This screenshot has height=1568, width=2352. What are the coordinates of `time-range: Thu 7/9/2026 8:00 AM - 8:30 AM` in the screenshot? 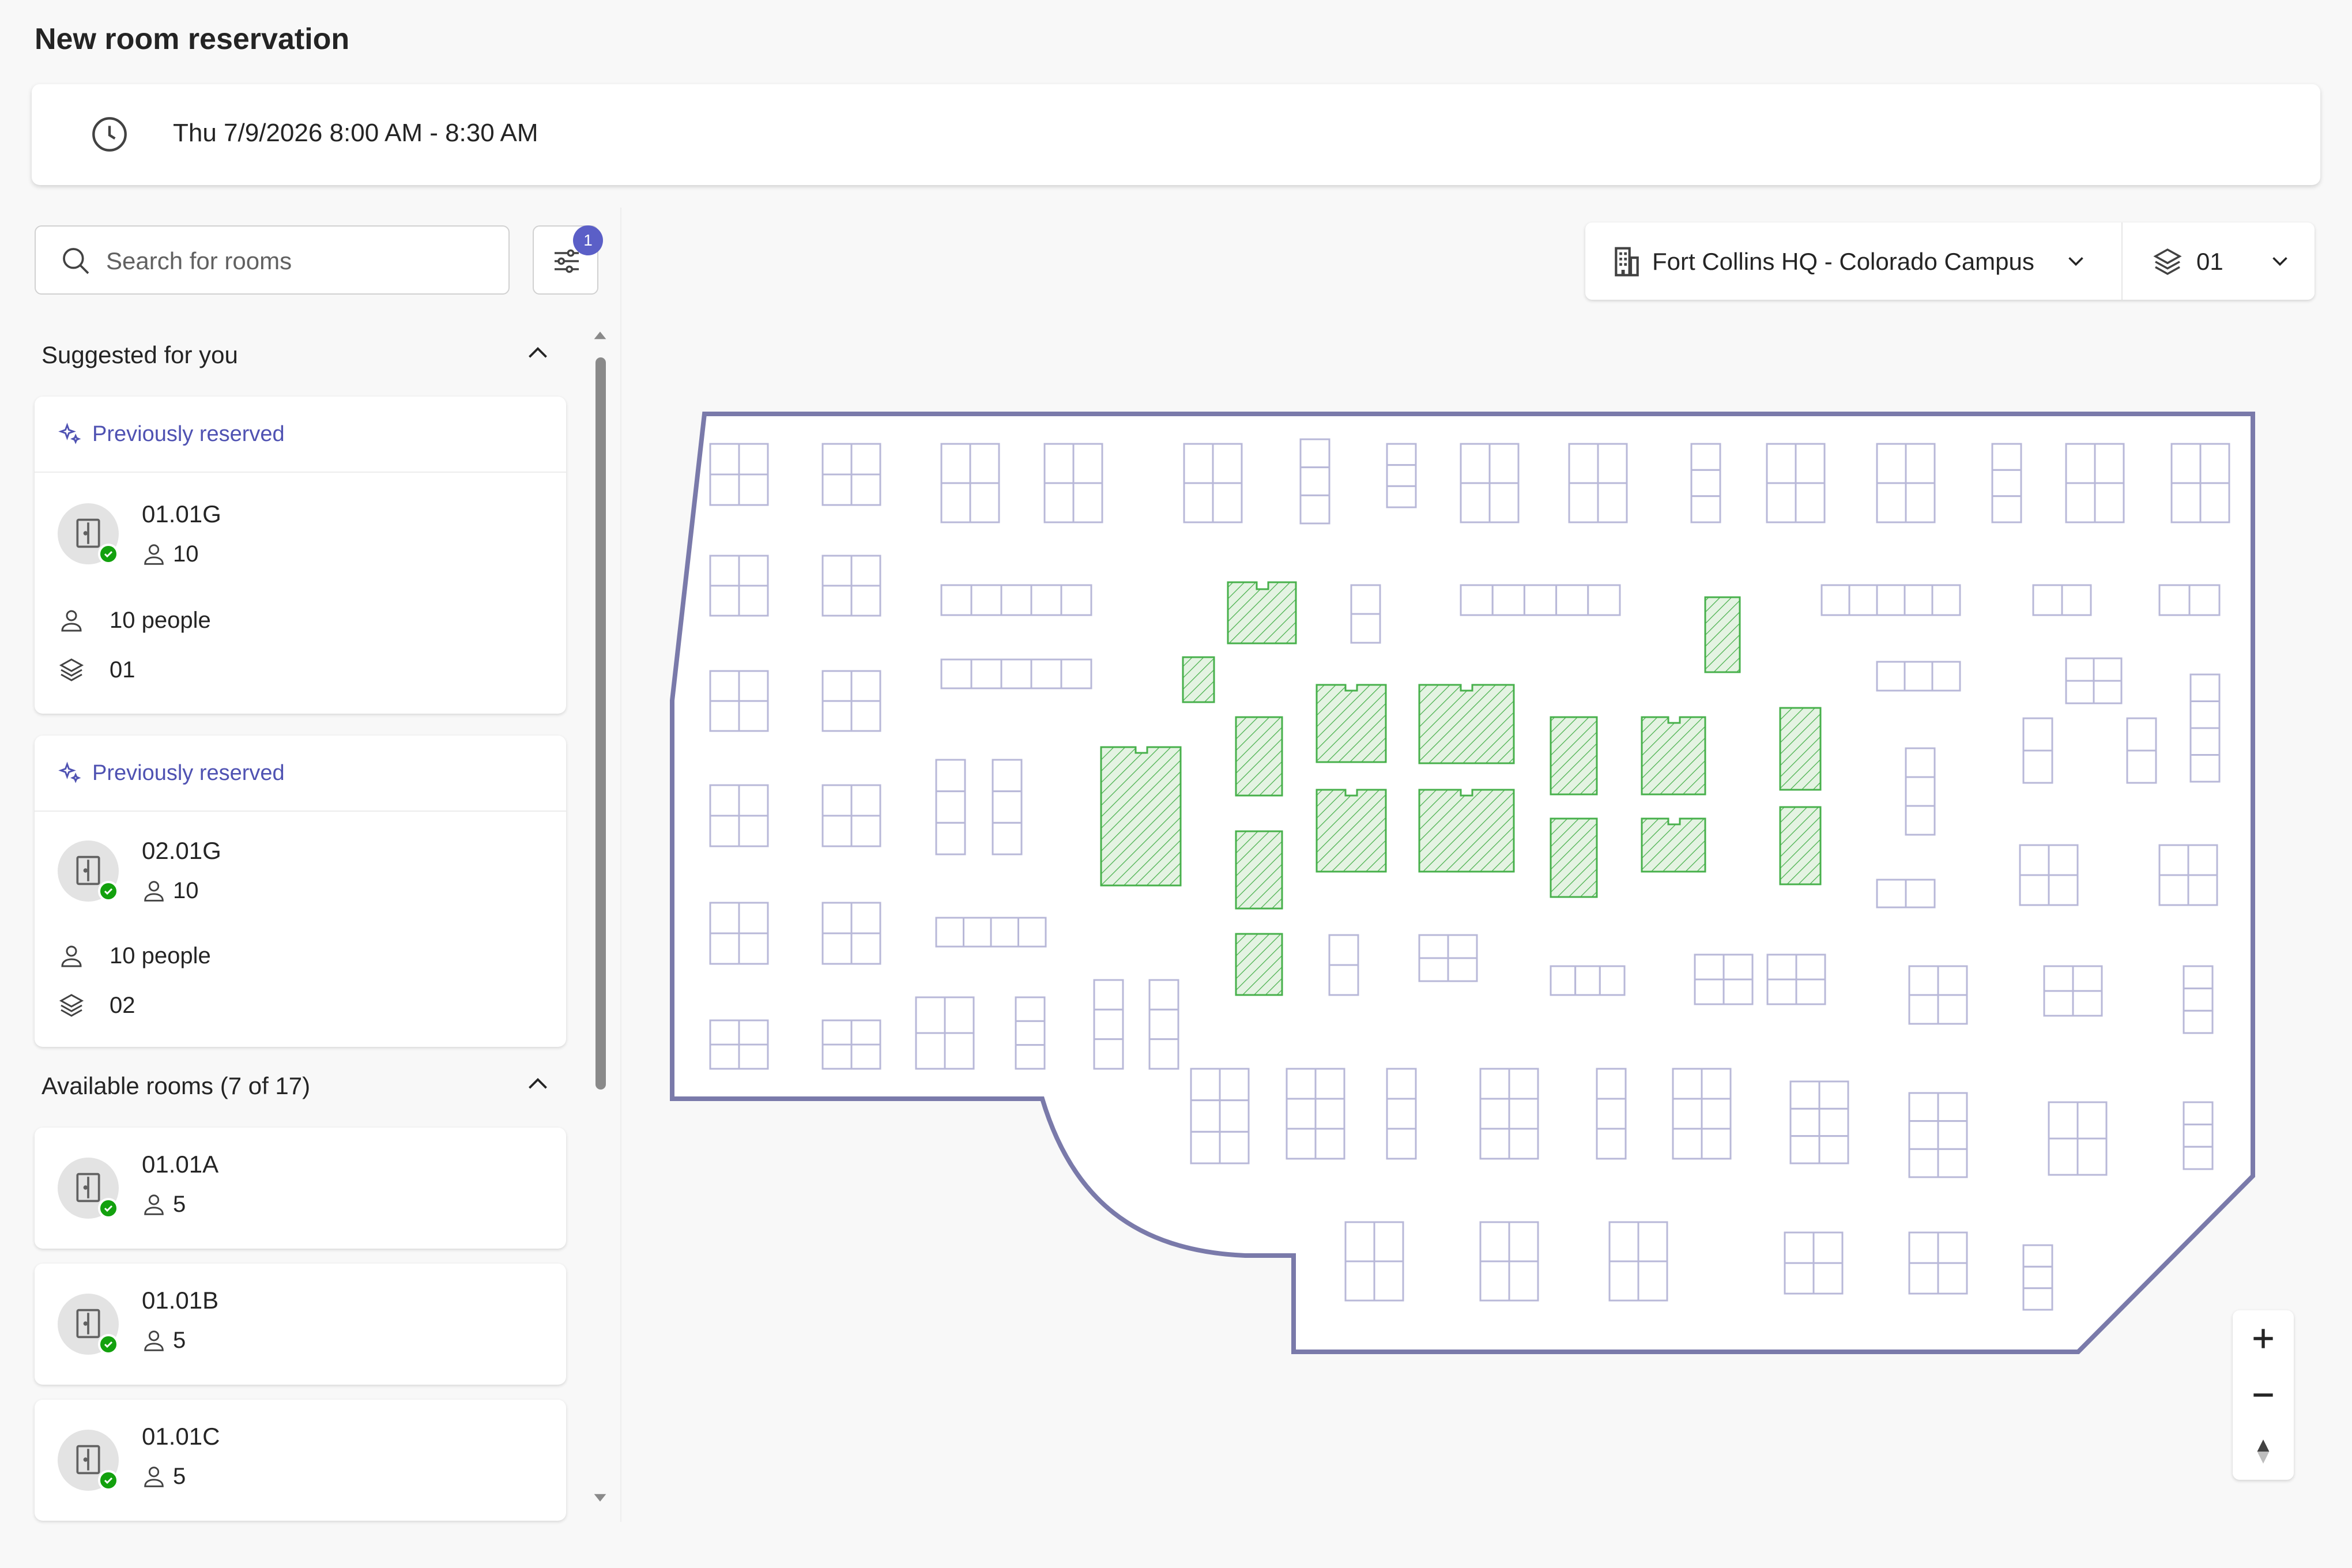 It's located at (355, 133).